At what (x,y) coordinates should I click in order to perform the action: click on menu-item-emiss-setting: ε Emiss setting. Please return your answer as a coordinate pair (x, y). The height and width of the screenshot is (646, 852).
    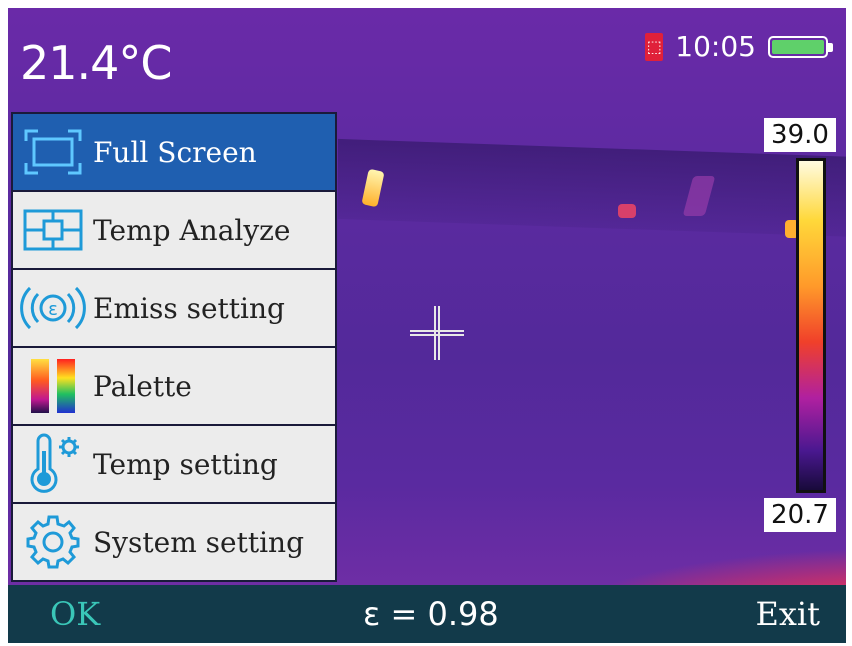
    Looking at the image, I should click on (174, 308).